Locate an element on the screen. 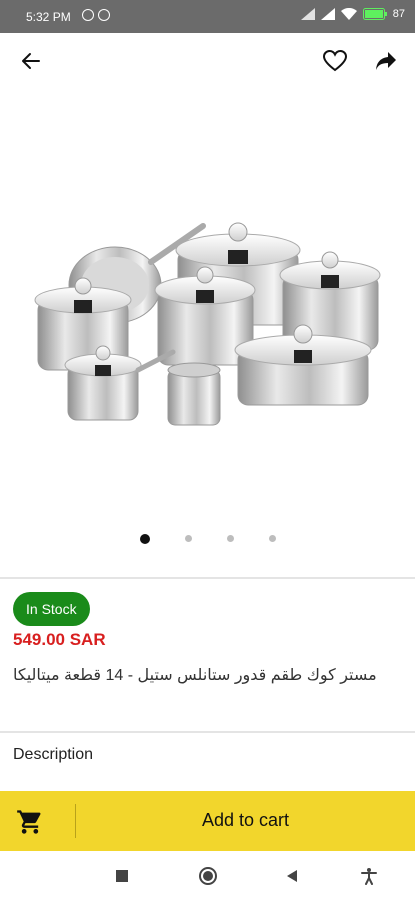  pager-dot-active is located at coordinates (144, 539).